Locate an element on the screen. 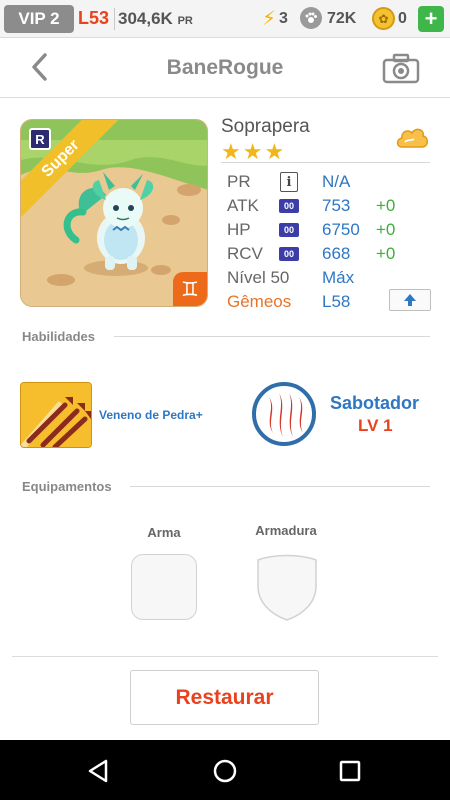 Image resolution: width=450 pixels, height=800 pixels. armor-label: Armadura is located at coordinates (286, 530).